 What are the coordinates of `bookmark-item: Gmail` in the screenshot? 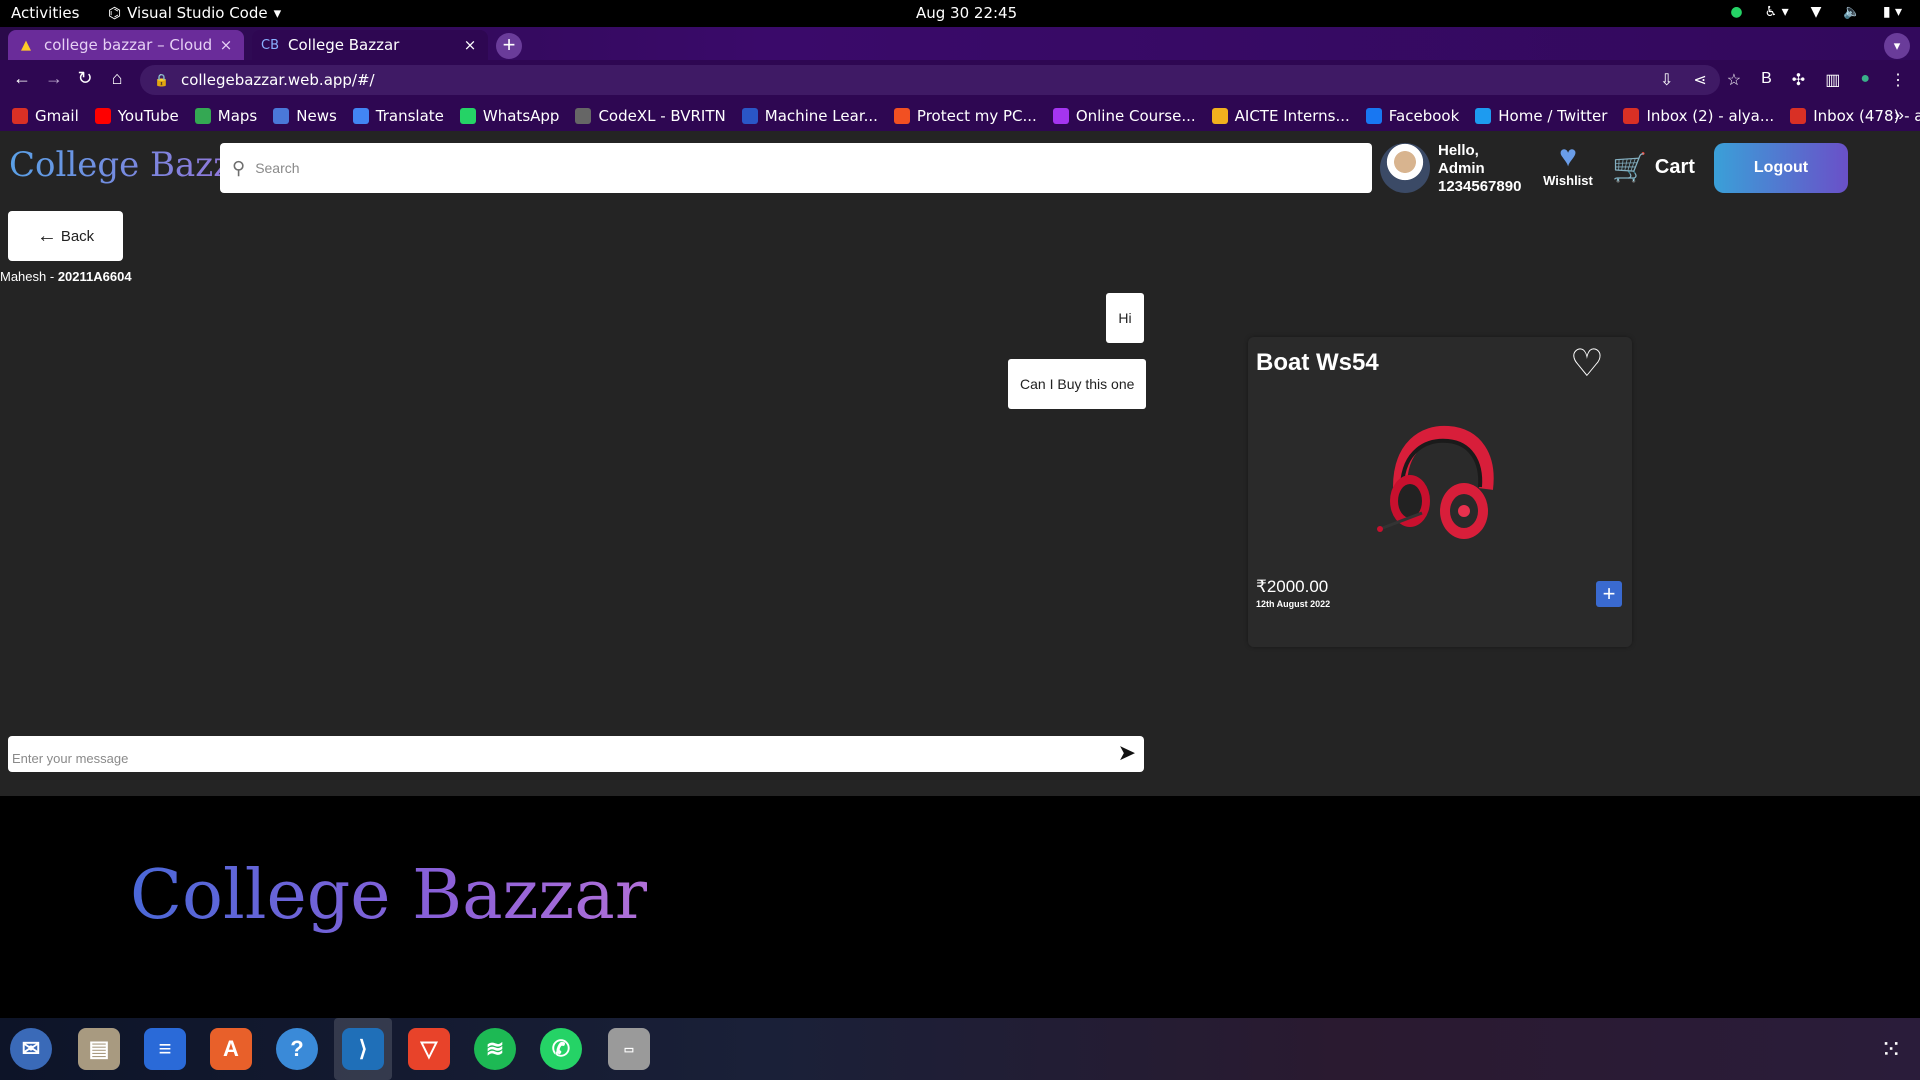 It's located at (45, 116).